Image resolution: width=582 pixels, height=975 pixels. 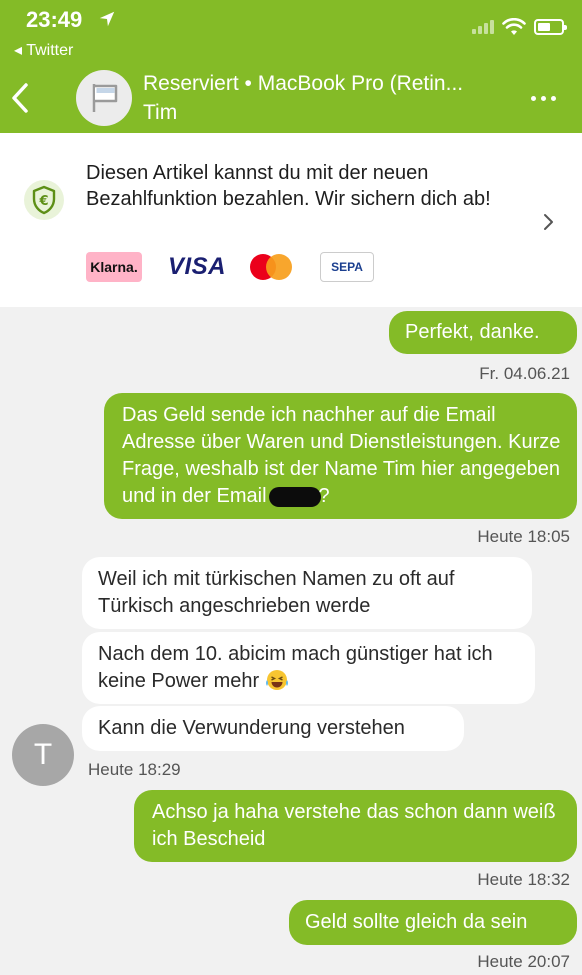 I want to click on status-time: 23:49, so click(x=54, y=19).